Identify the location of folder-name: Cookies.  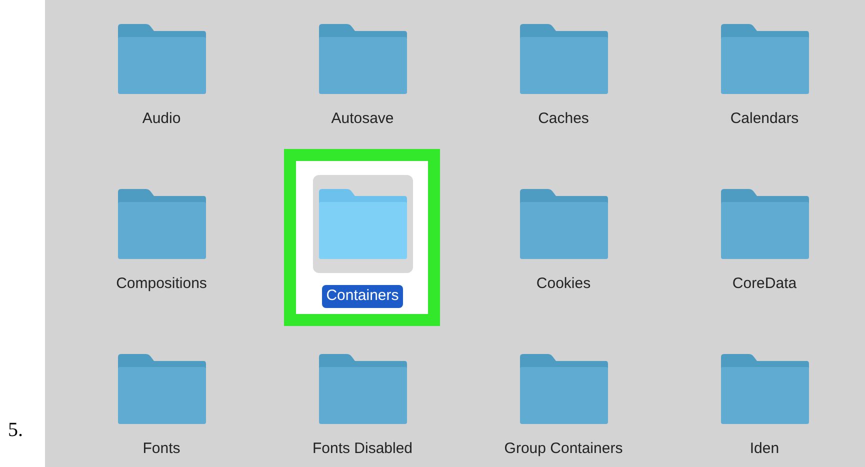
(563, 284).